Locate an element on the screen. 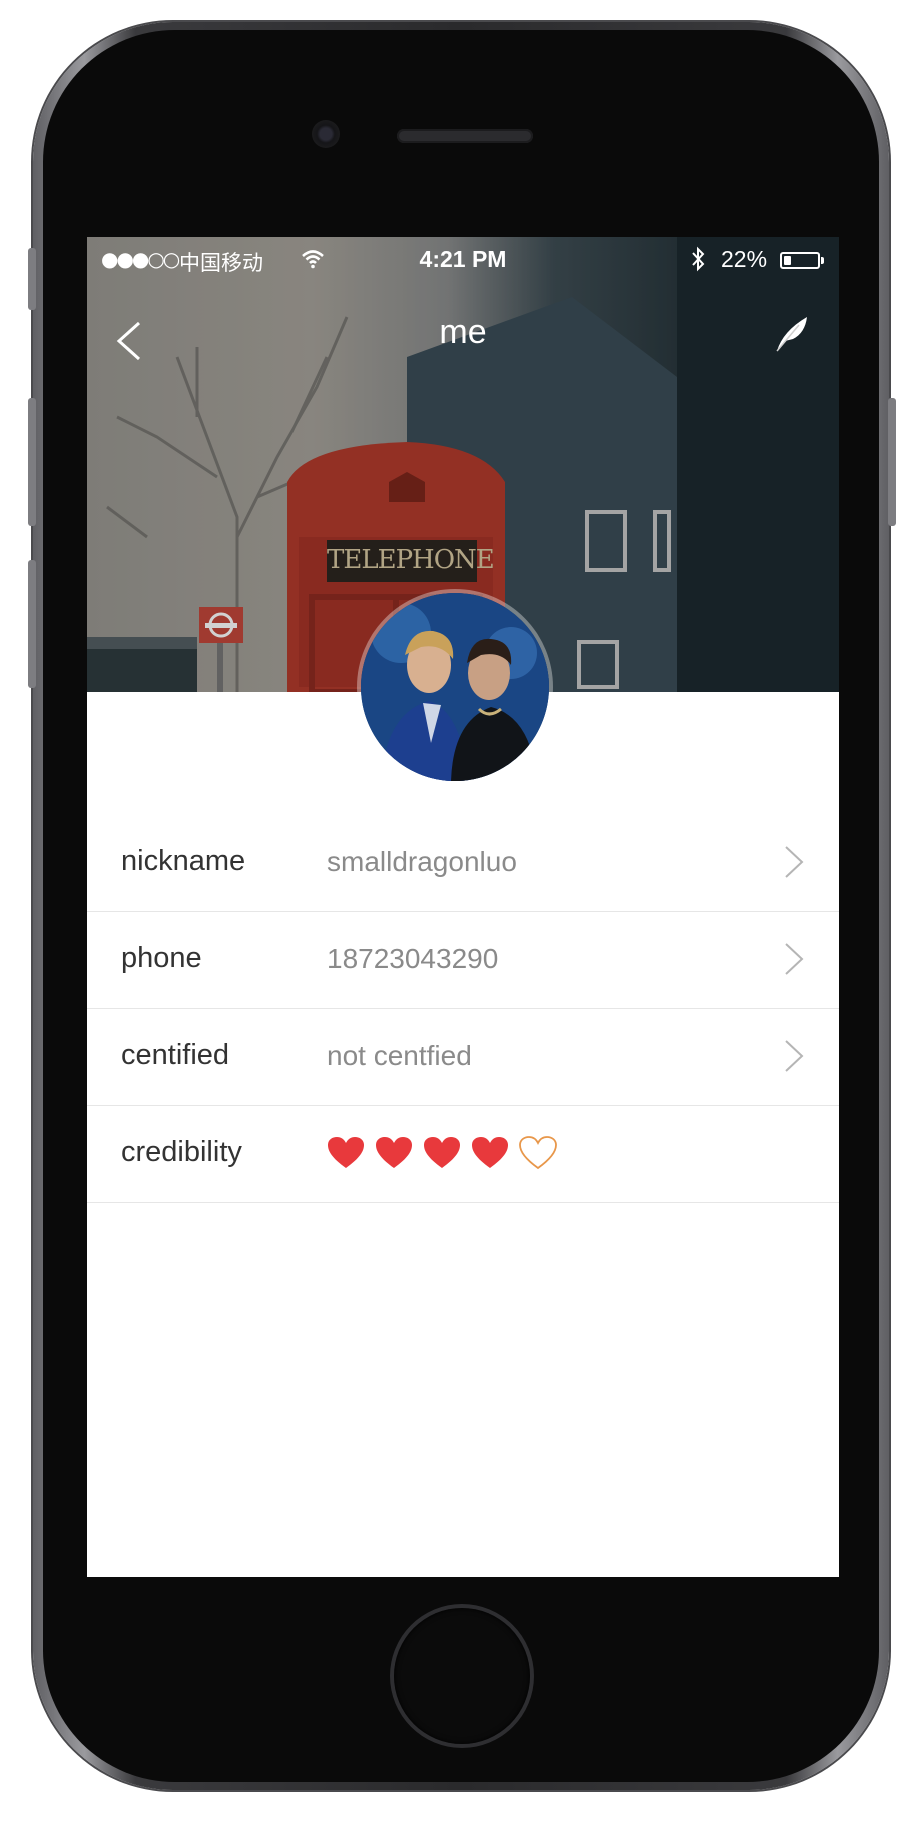  profile-avatar is located at coordinates (455, 687).